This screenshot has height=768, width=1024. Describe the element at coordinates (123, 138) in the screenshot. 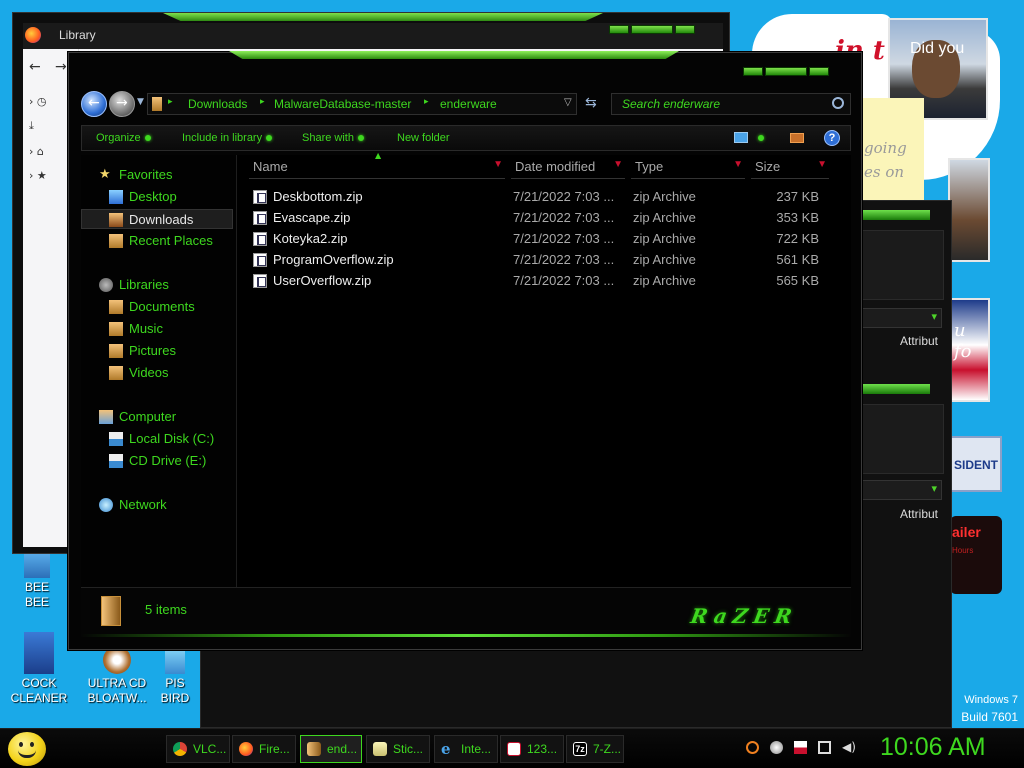

I see `organize-button: Organize` at that location.